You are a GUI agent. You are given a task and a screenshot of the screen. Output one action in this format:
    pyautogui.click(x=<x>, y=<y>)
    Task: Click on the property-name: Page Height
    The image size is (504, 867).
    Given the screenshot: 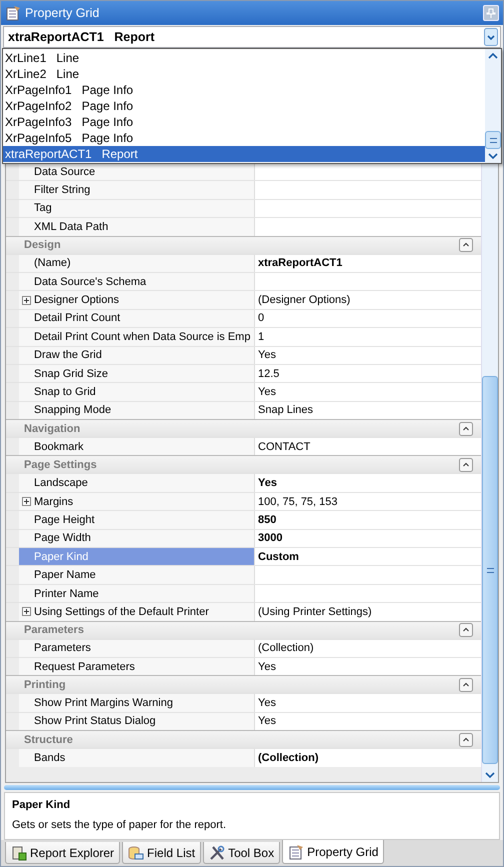 What is the action you would take?
    pyautogui.click(x=137, y=520)
    